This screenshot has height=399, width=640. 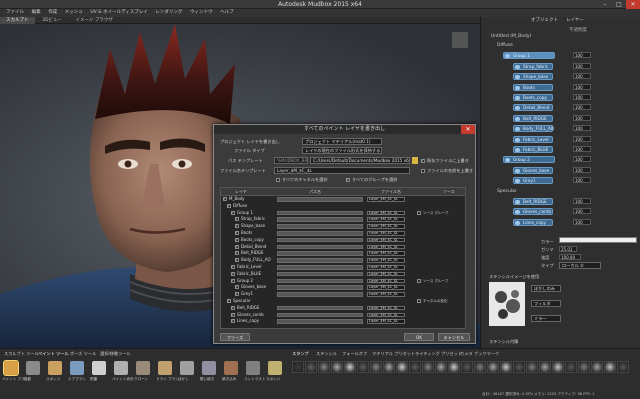 I want to click on layer-node: Fabric_Level, so click(x=533, y=139).